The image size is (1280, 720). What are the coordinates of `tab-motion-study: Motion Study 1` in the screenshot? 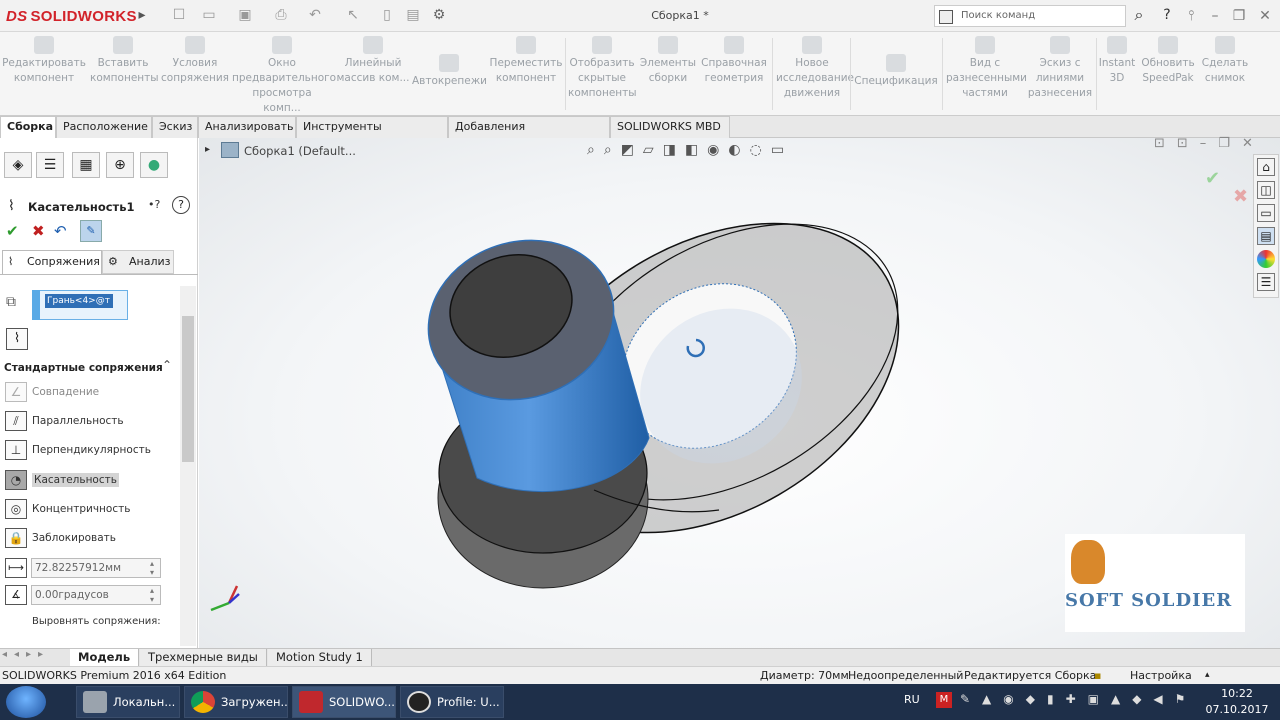 It's located at (320, 657).